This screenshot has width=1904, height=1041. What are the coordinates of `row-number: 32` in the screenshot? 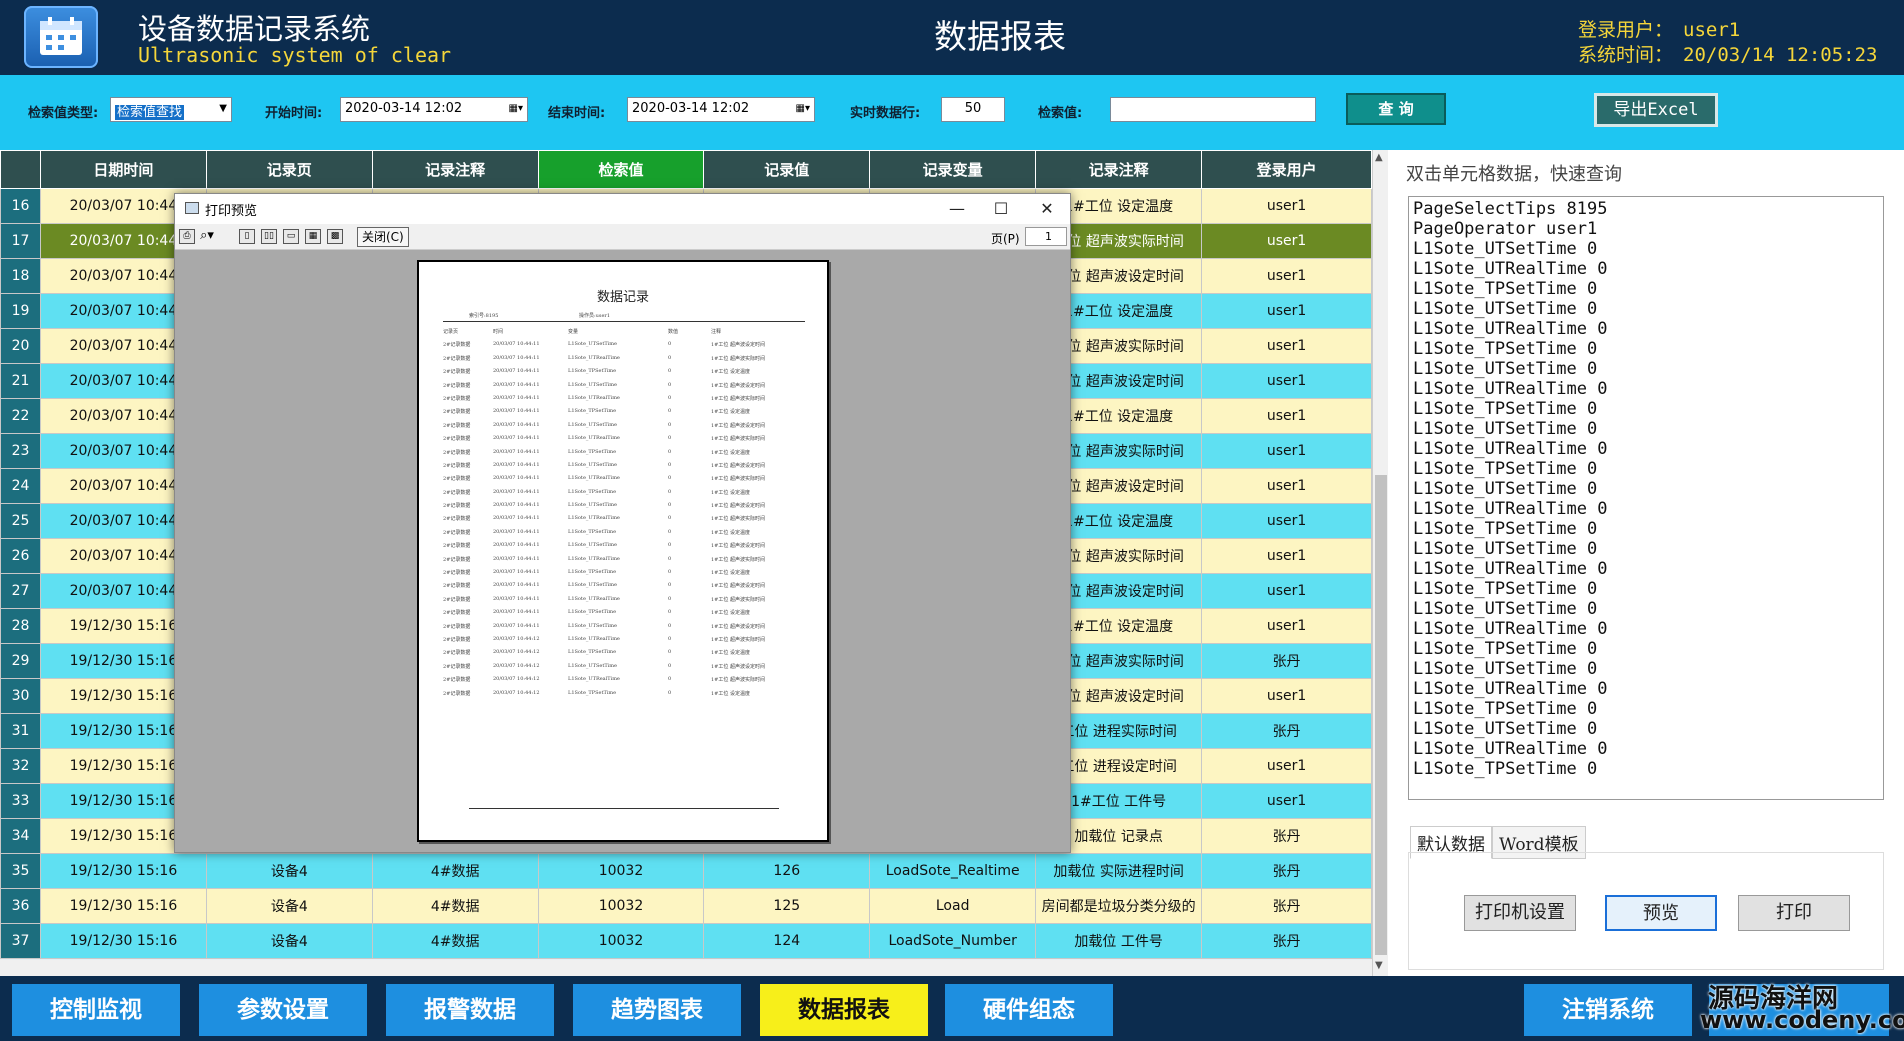 It's located at (20, 766).